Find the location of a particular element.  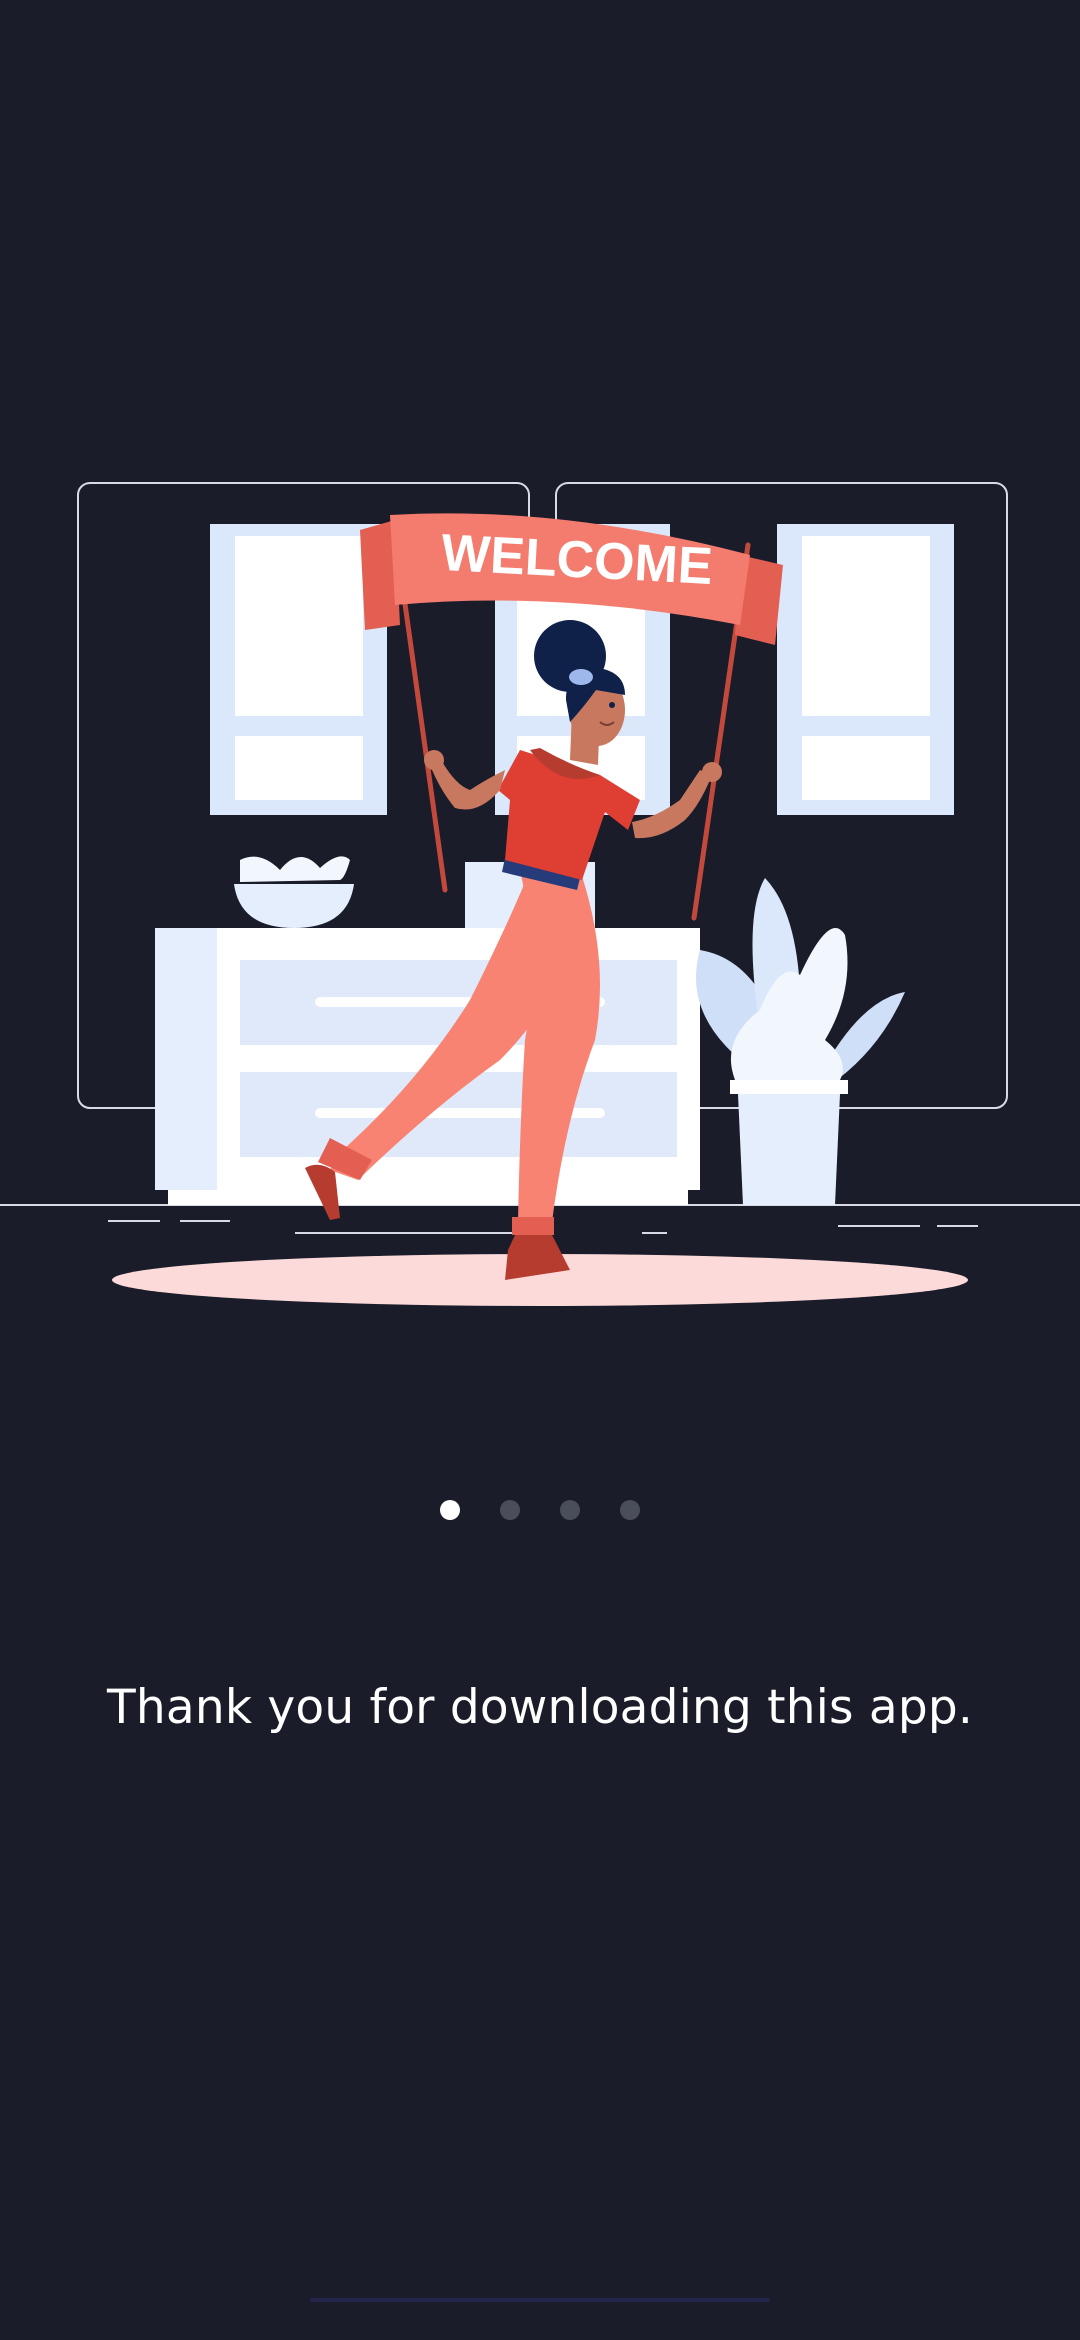

window-right is located at coordinates (865, 669).